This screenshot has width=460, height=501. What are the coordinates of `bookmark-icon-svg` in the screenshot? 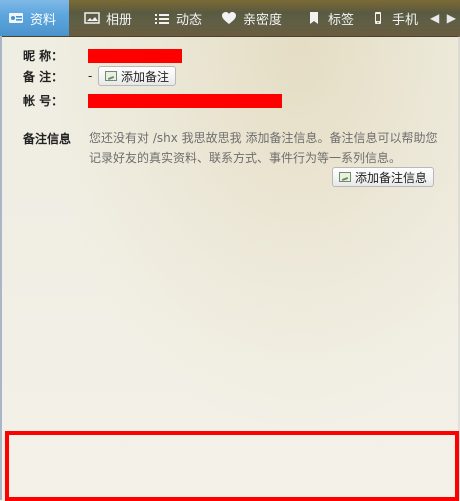 It's located at (314, 18).